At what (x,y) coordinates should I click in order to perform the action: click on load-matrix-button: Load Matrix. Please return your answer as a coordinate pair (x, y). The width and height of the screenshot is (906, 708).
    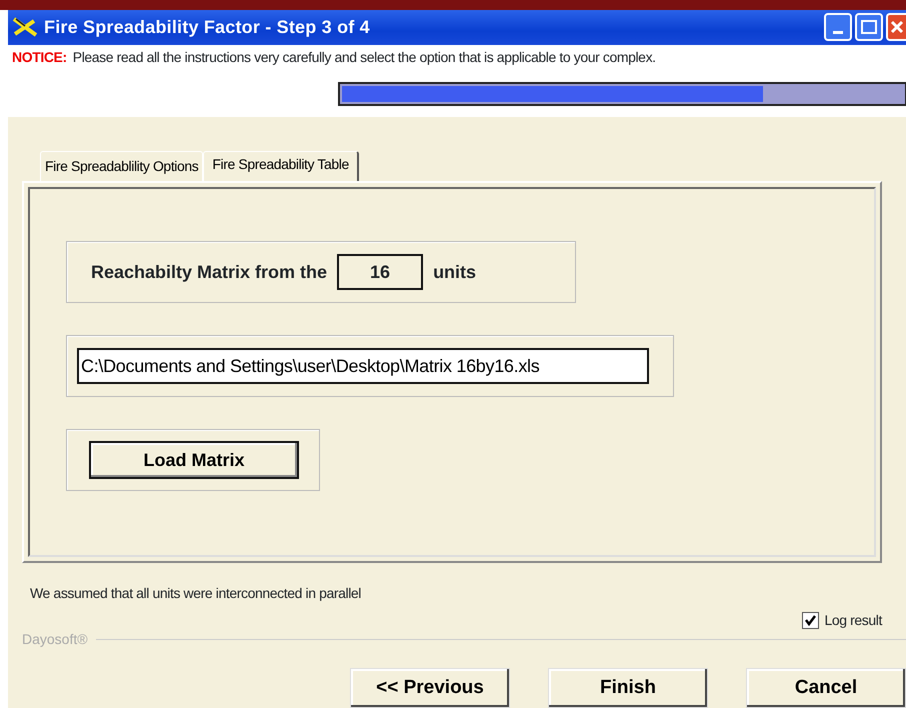
    Looking at the image, I should click on (194, 460).